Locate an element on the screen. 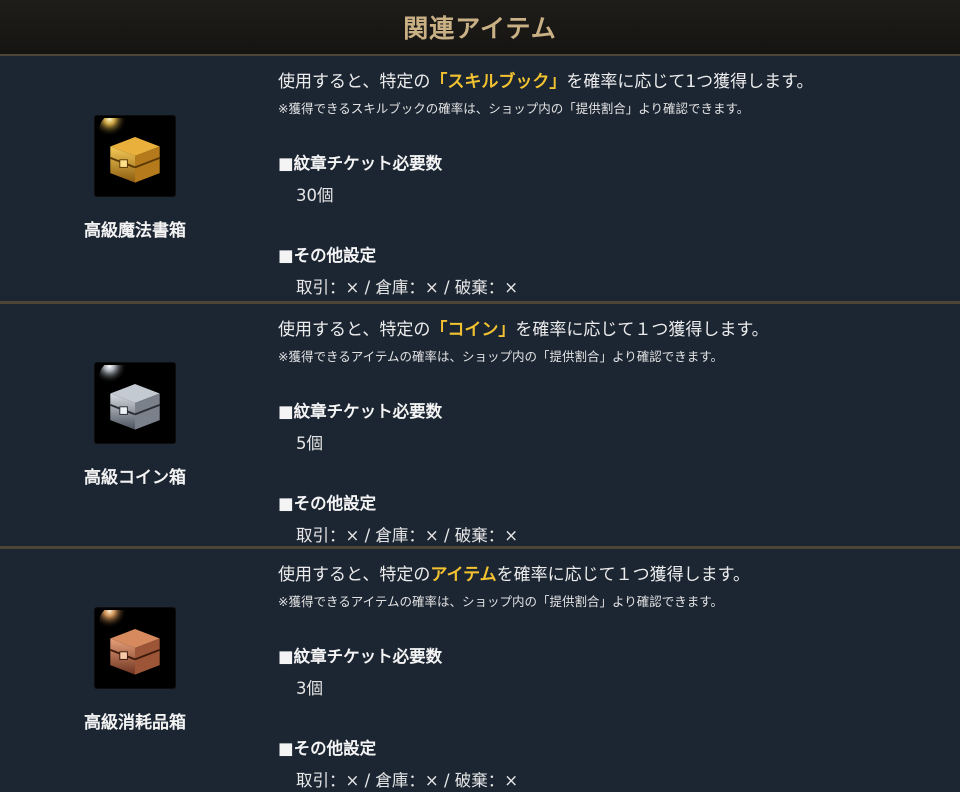 The width and height of the screenshot is (960, 792). item-summary: 高級コイン箱 is located at coordinates (135, 425).